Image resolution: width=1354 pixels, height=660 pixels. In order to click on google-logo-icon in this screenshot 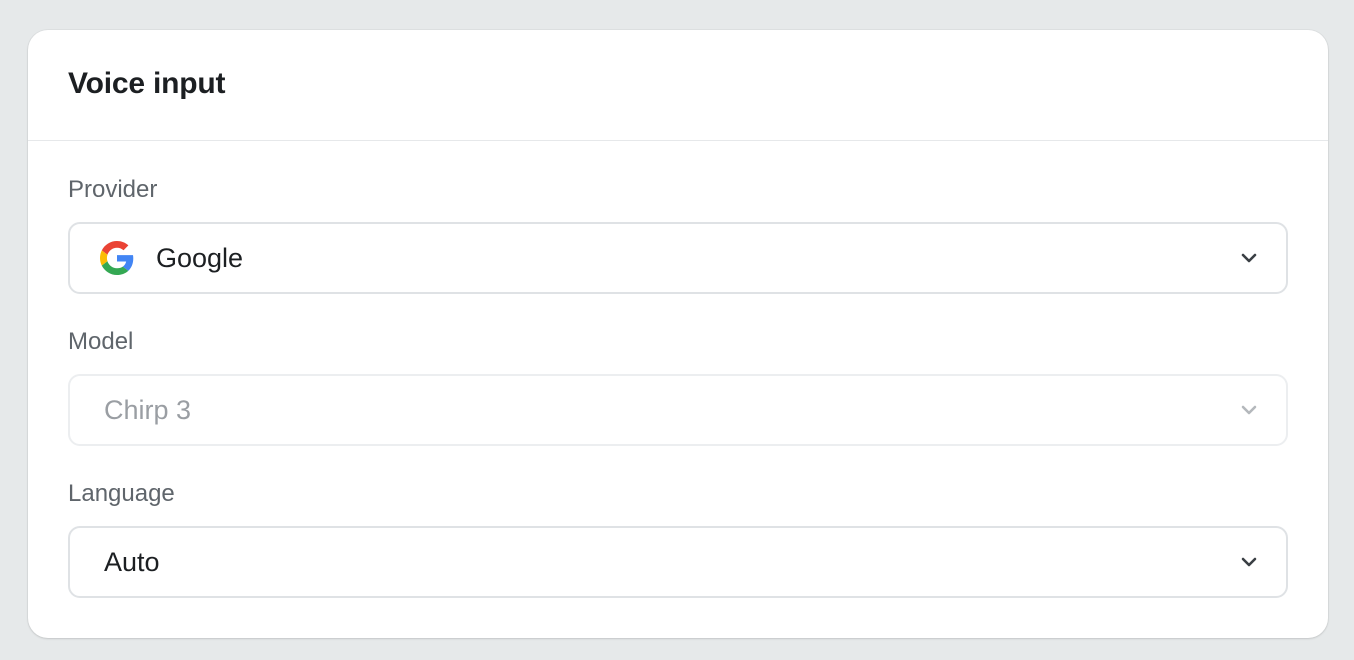, I will do `click(117, 258)`.